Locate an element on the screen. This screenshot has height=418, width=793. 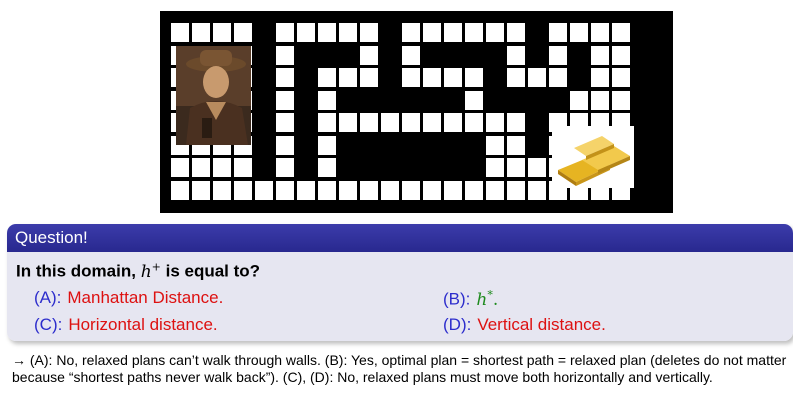
option-b-text: h*. is located at coordinates (487, 299).